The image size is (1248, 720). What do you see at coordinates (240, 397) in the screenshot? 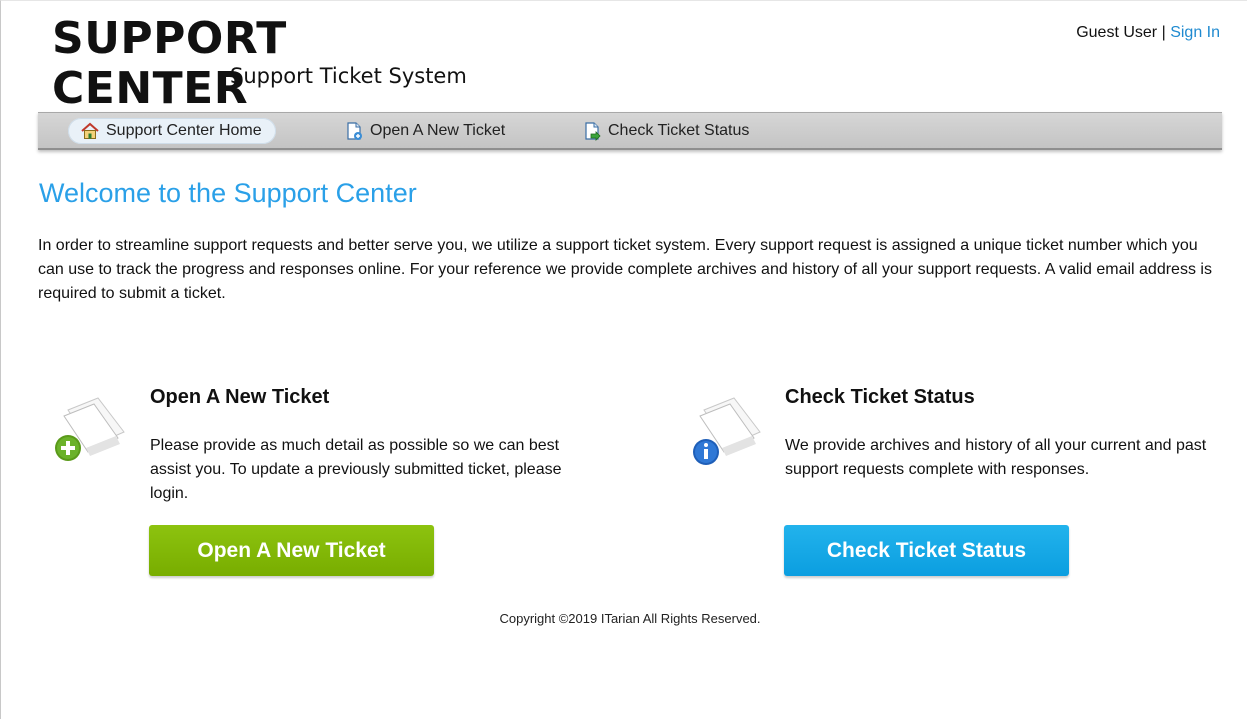
I see `open-ticket-title: Open A New Ticket` at bounding box center [240, 397].